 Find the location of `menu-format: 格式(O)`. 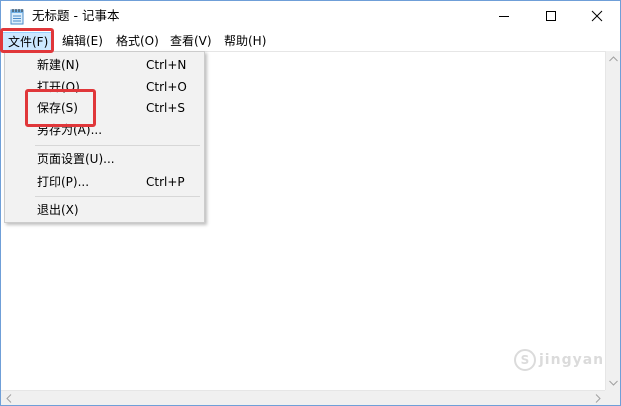

menu-format: 格式(O) is located at coordinates (137, 41).